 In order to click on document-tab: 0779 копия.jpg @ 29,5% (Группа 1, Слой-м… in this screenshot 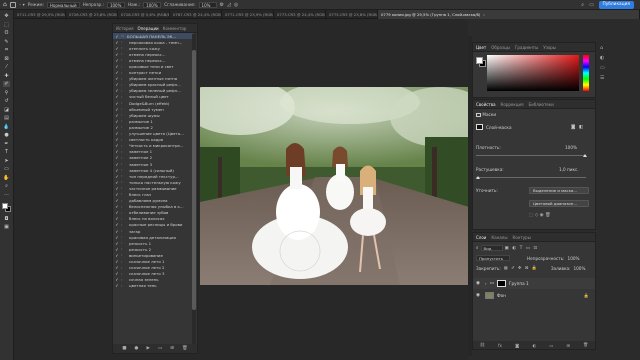, I will do `click(509, 14)`.